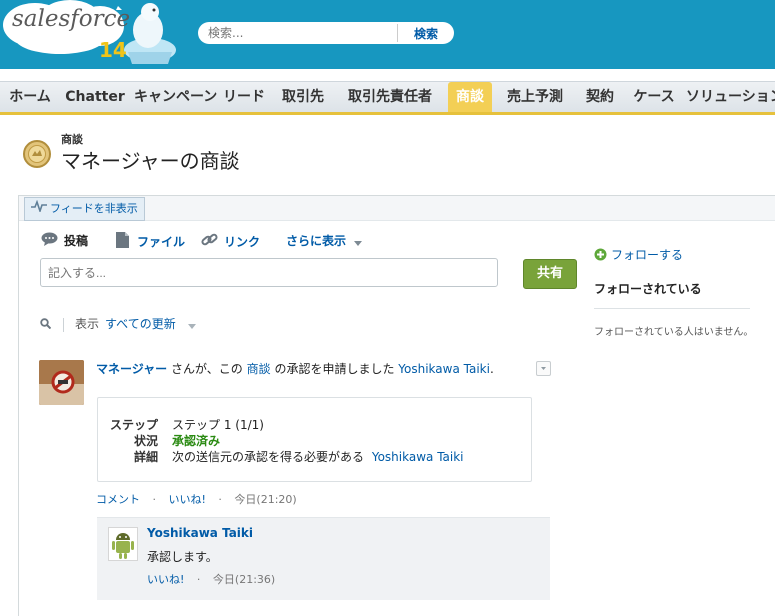  What do you see at coordinates (674, 332) in the screenshot?
I see `followers-empty-message: フォローされている人はいません。` at bounding box center [674, 332].